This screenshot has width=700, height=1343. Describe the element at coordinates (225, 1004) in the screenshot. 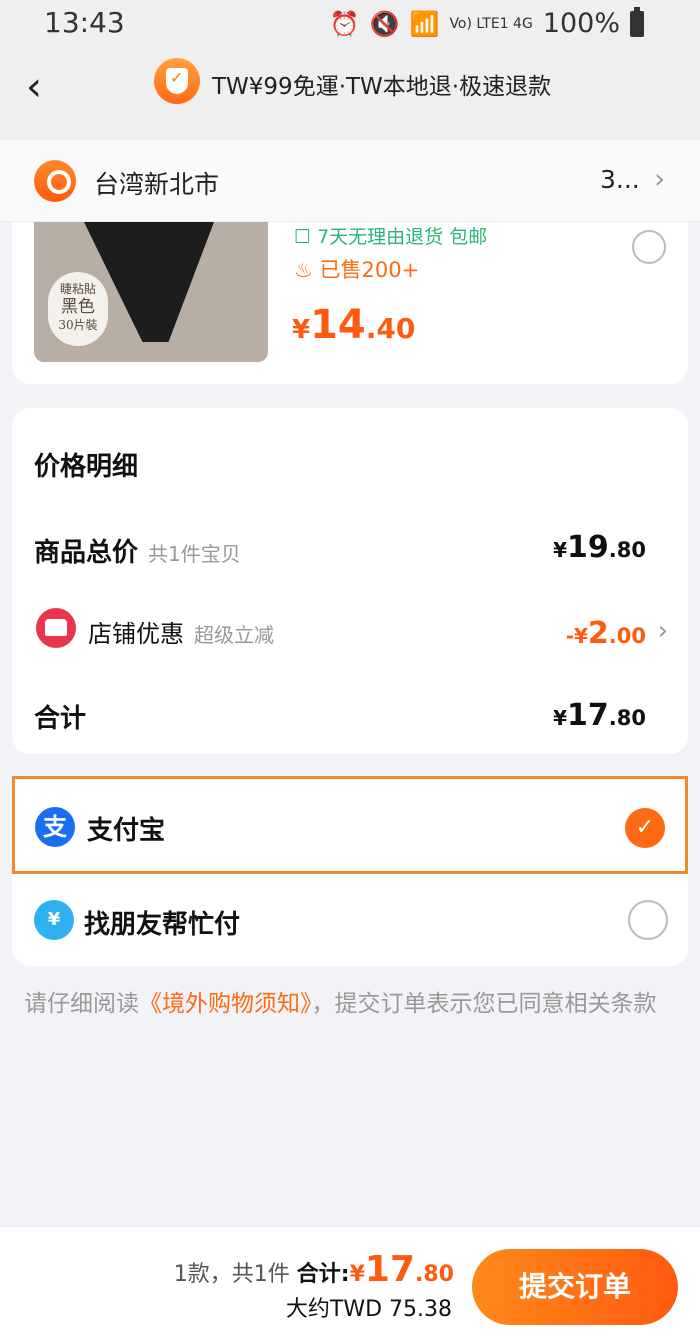

I see `overseas-notice-link: 《境外购物须知》` at that location.